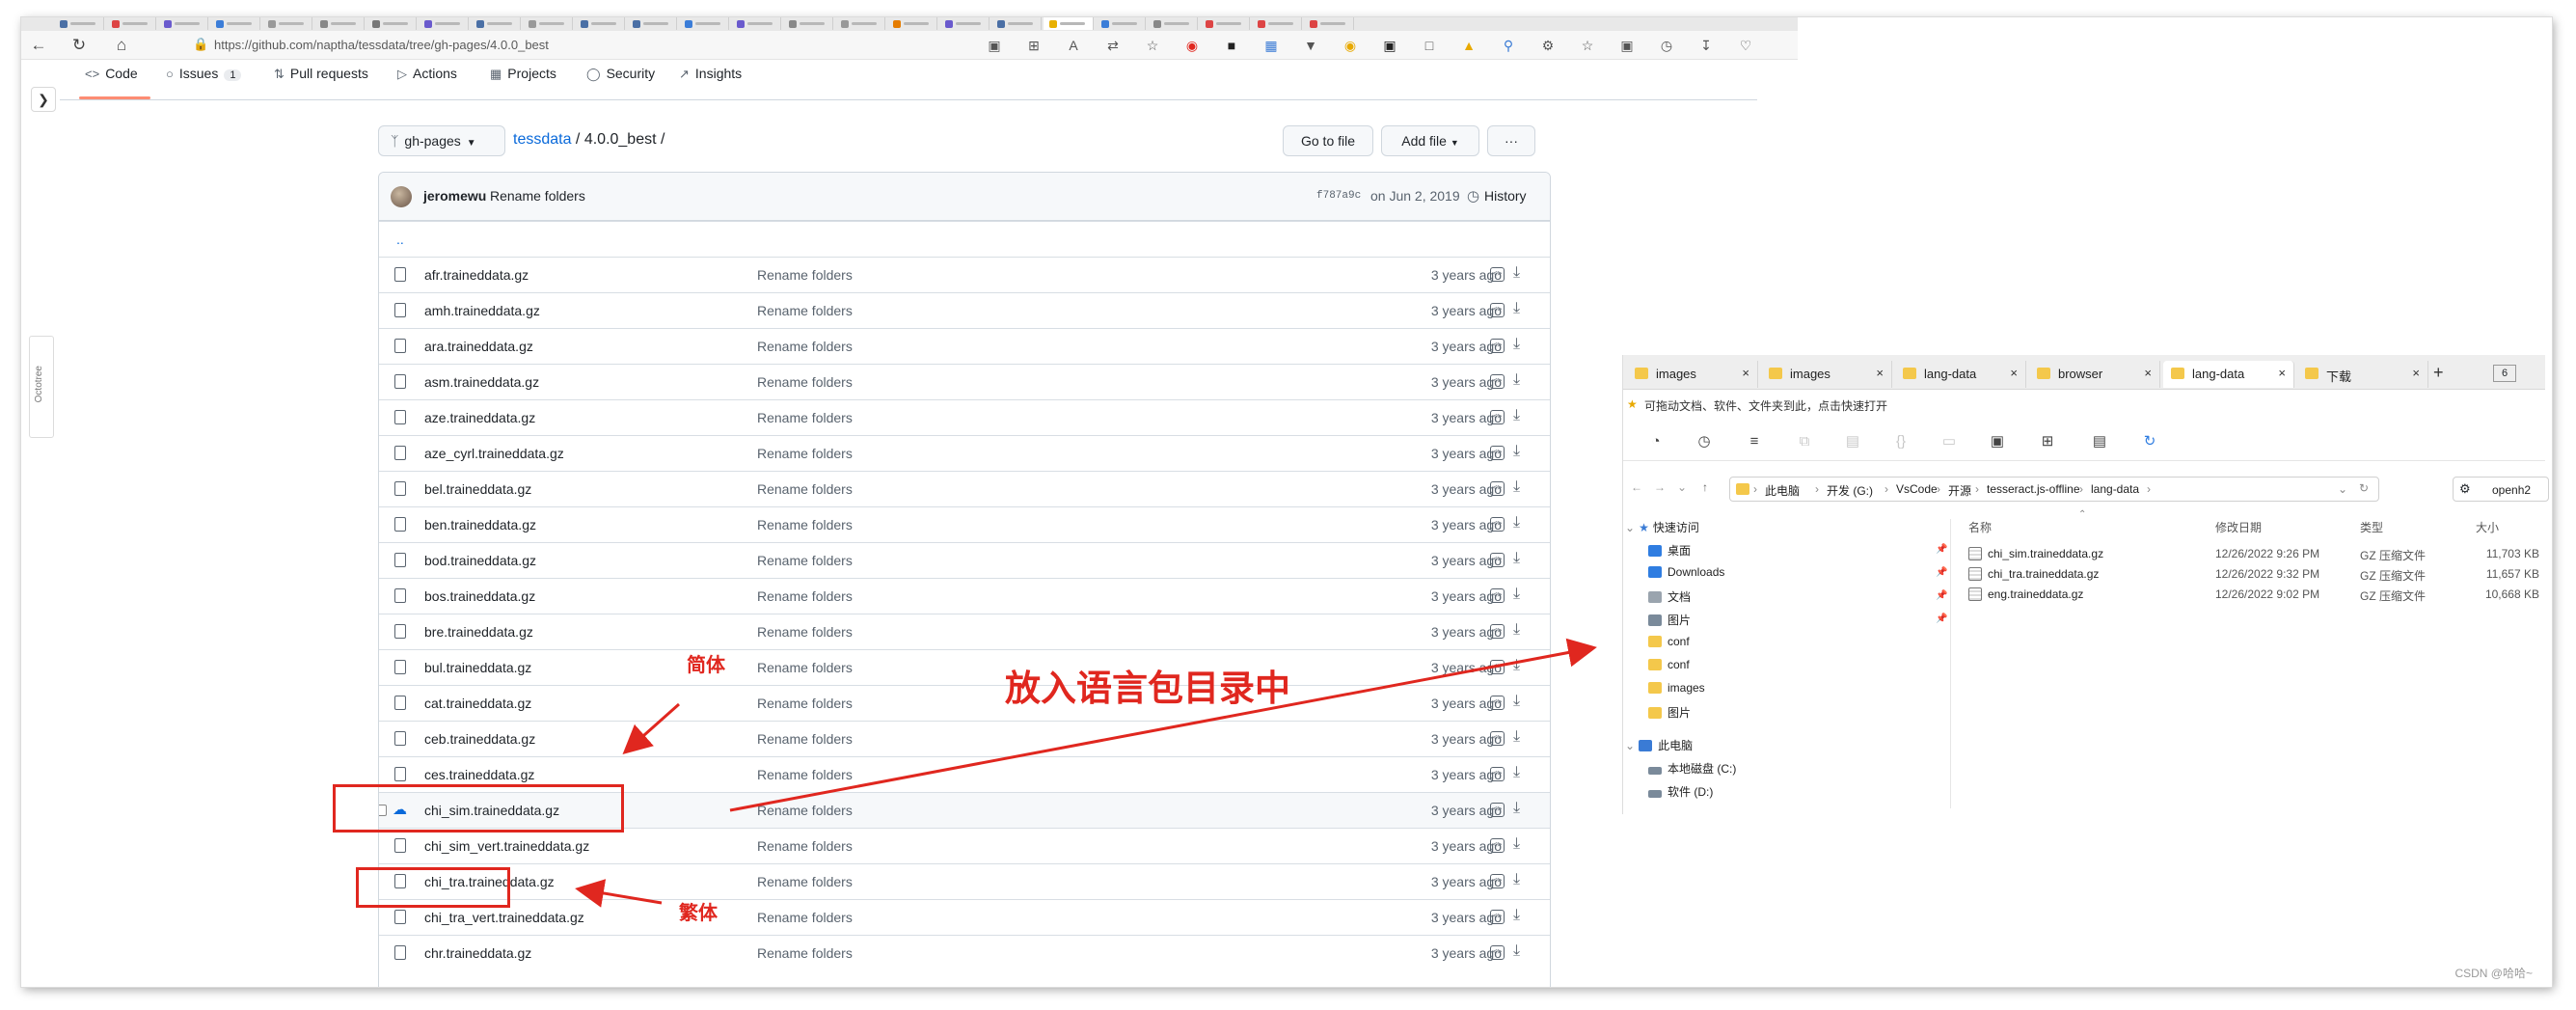 The height and width of the screenshot is (1010, 2576). What do you see at coordinates (2047, 441) in the screenshot?
I see `crop-icon: ⊞` at bounding box center [2047, 441].